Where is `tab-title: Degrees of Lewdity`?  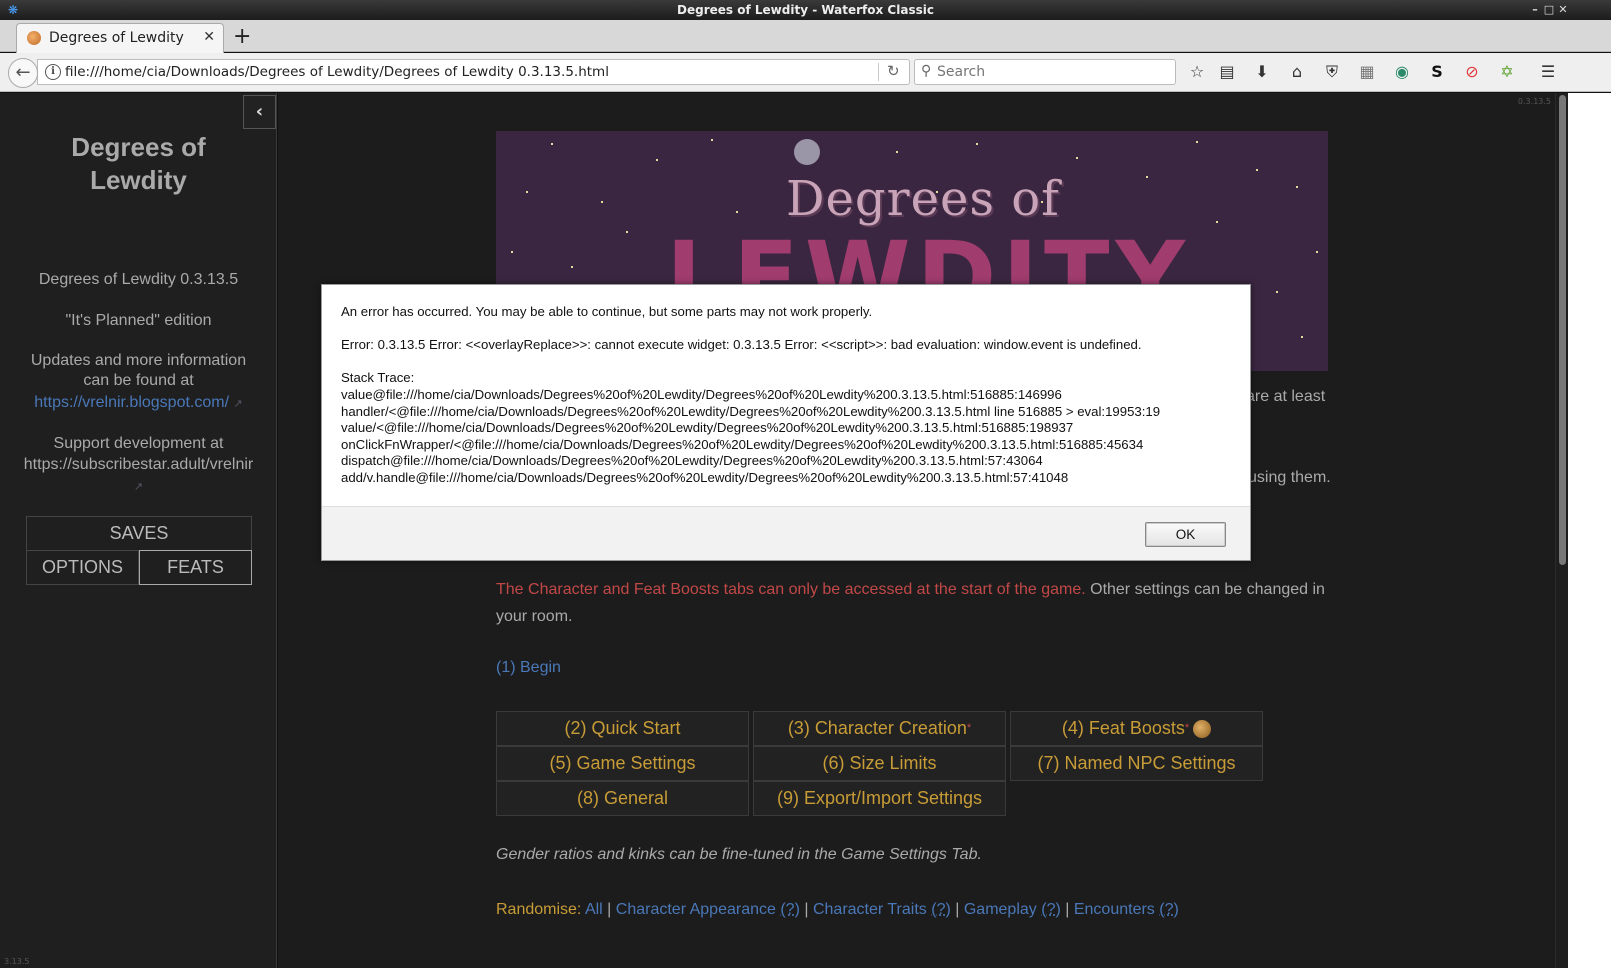
tab-title: Degrees of Lewdity is located at coordinates (116, 38).